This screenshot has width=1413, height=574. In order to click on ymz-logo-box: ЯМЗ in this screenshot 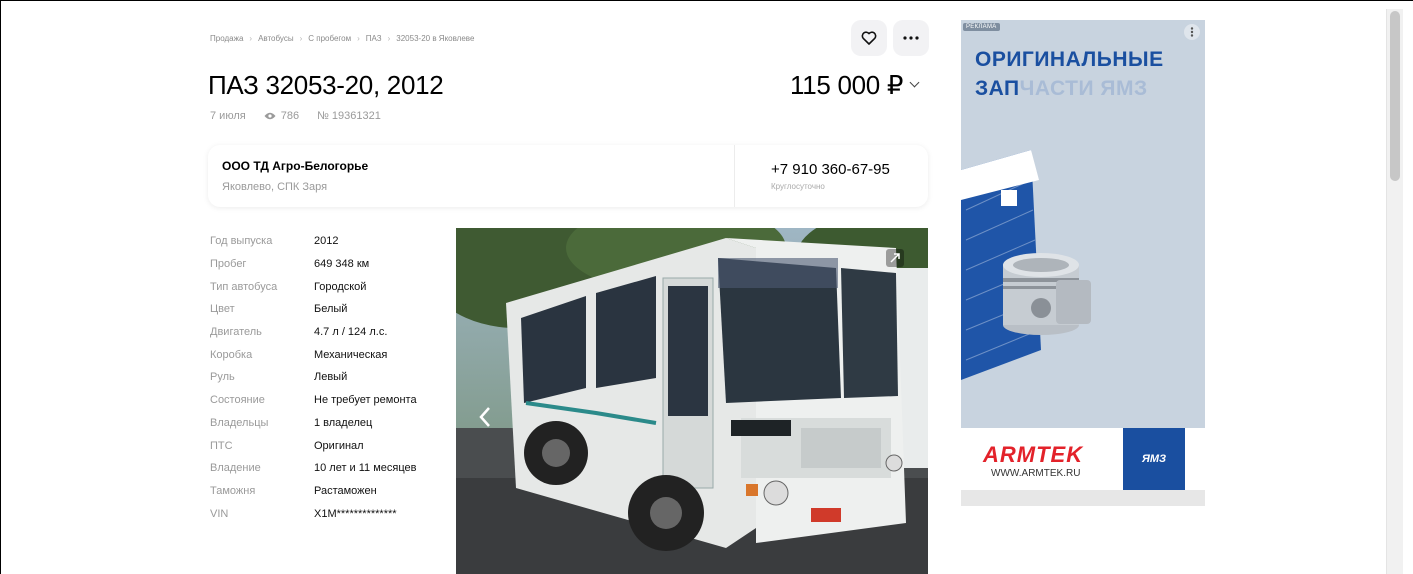, I will do `click(1154, 459)`.